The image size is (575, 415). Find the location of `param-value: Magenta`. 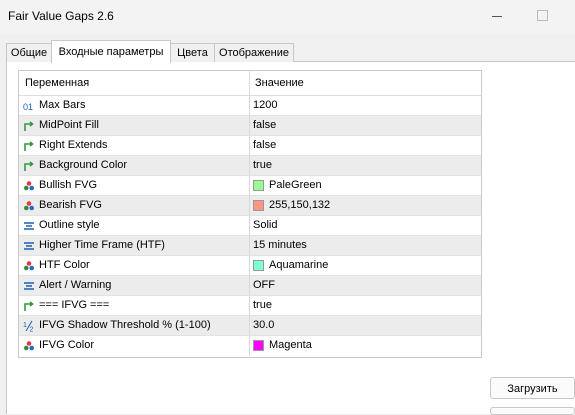

param-value: Magenta is located at coordinates (290, 345).